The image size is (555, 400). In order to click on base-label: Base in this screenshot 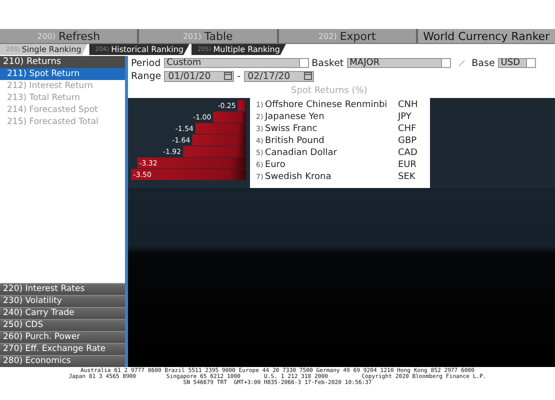, I will do `click(483, 63)`.